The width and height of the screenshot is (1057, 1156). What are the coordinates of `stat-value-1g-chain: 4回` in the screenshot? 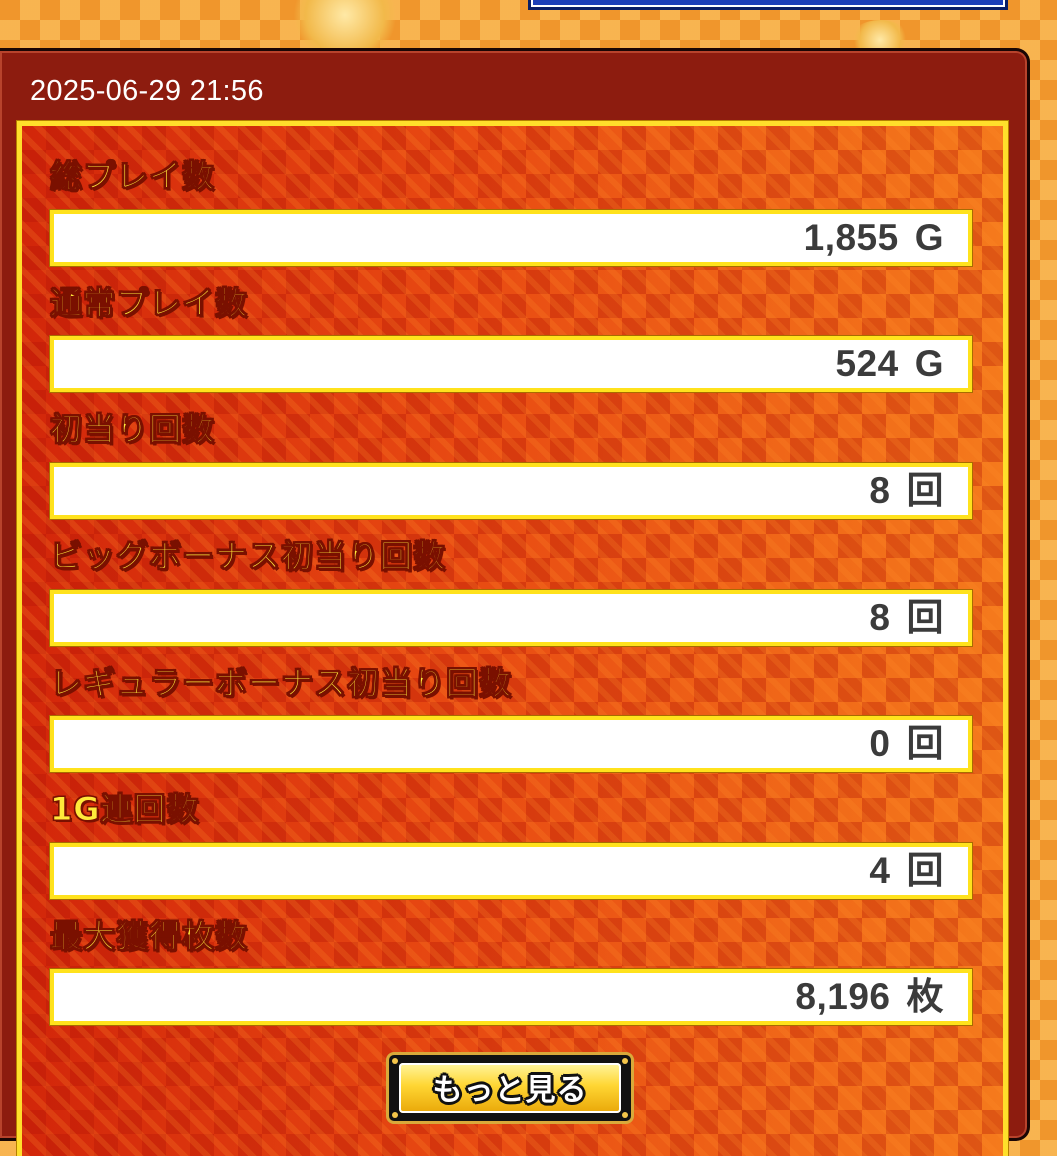 It's located at (906, 871).